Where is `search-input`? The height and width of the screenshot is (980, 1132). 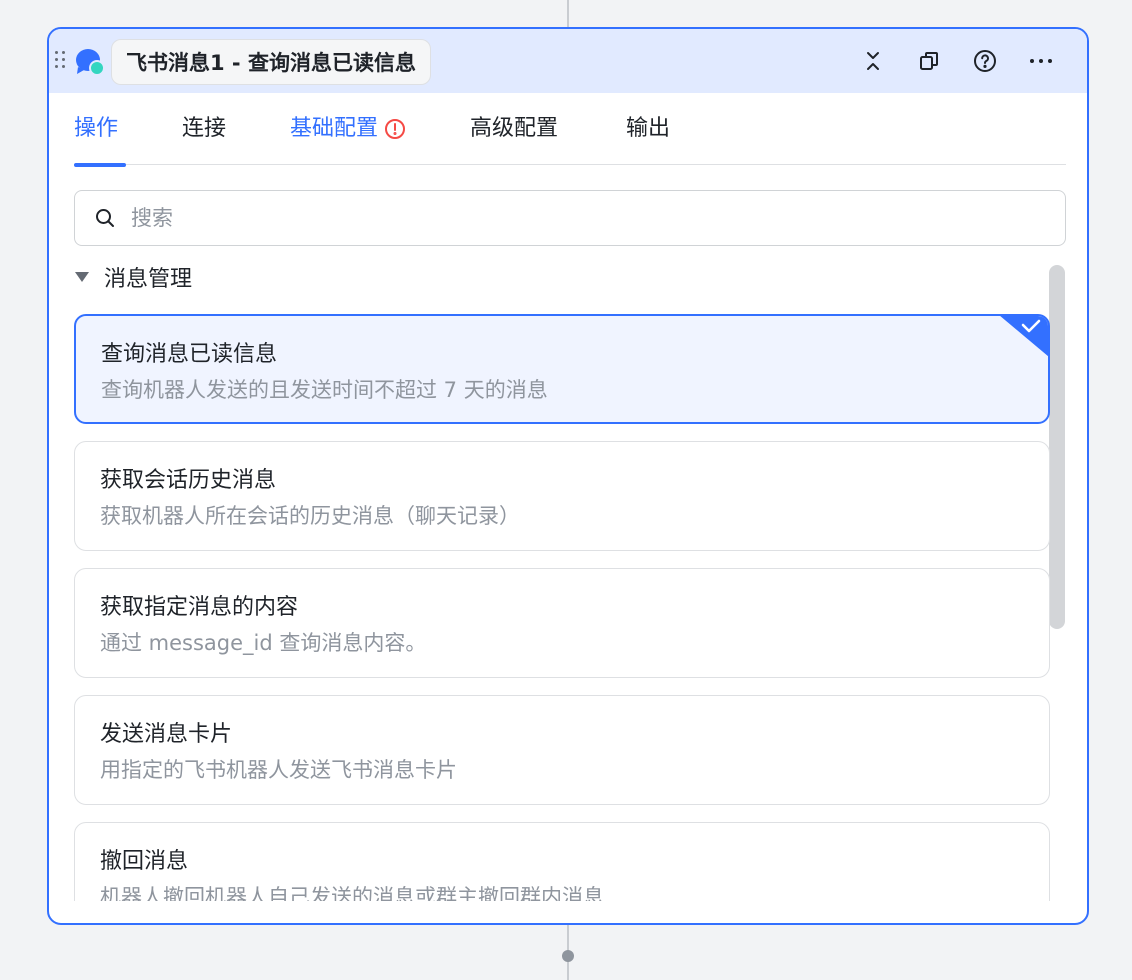
search-input is located at coordinates (581, 218).